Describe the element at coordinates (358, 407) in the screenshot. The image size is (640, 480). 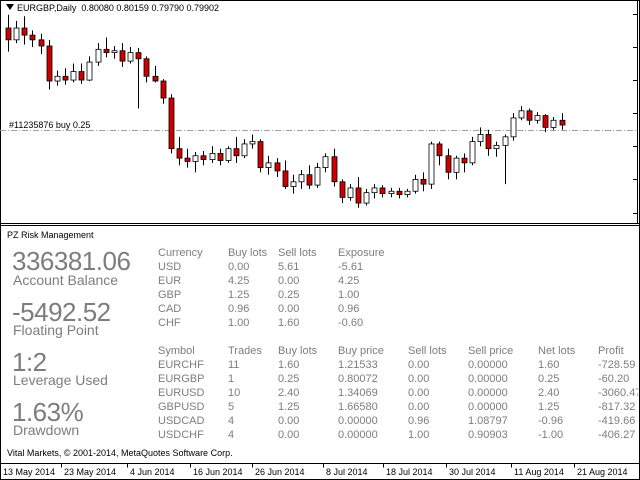
I see `symbol-table-cell: 1.66580` at that location.